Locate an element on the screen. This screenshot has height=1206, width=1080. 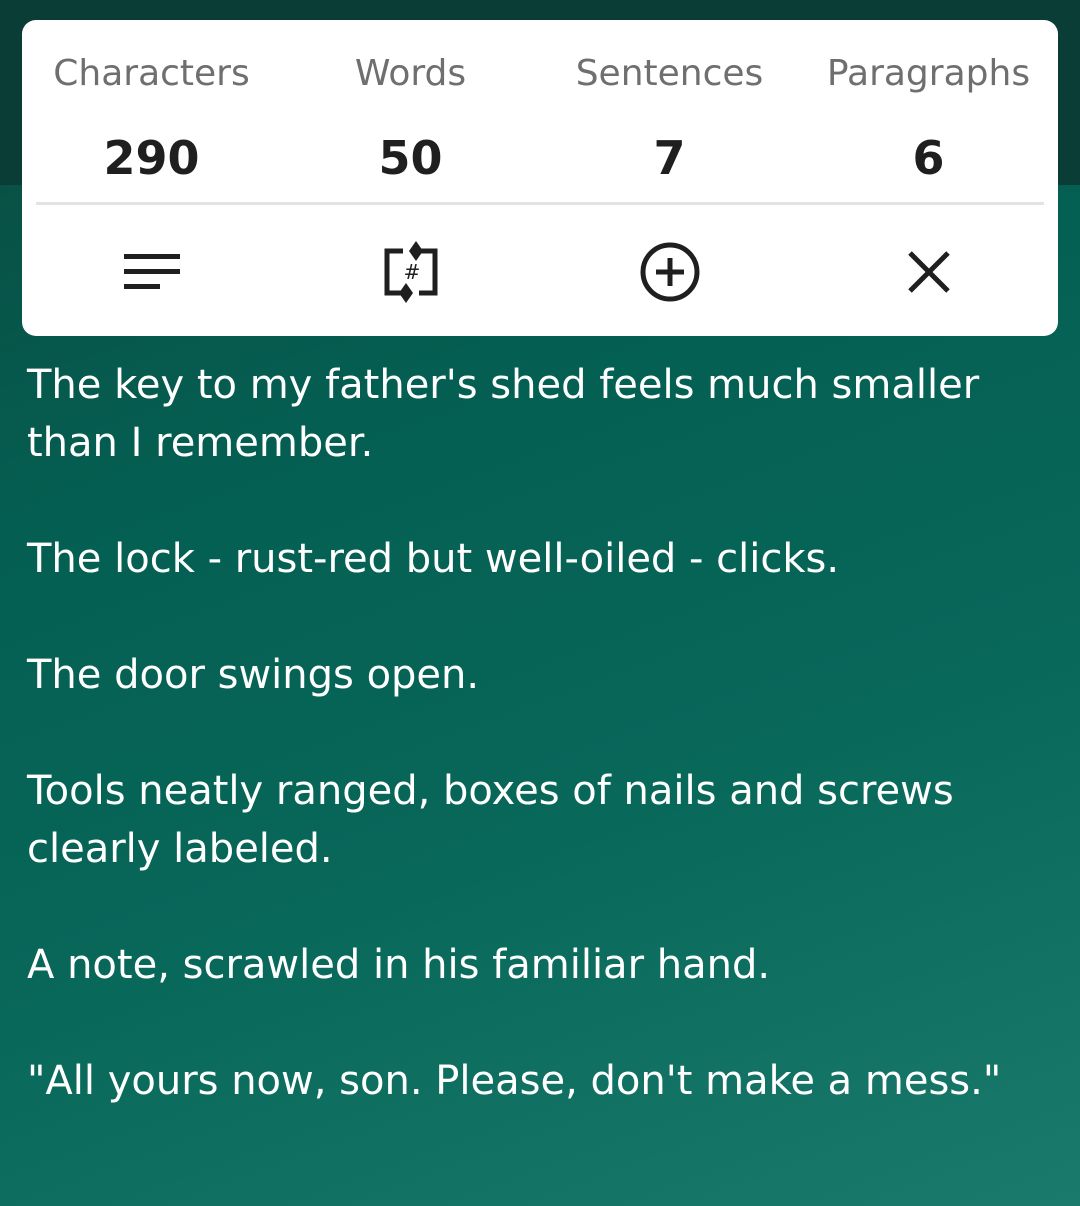
paragraphs-count: 6 is located at coordinates (928, 158).